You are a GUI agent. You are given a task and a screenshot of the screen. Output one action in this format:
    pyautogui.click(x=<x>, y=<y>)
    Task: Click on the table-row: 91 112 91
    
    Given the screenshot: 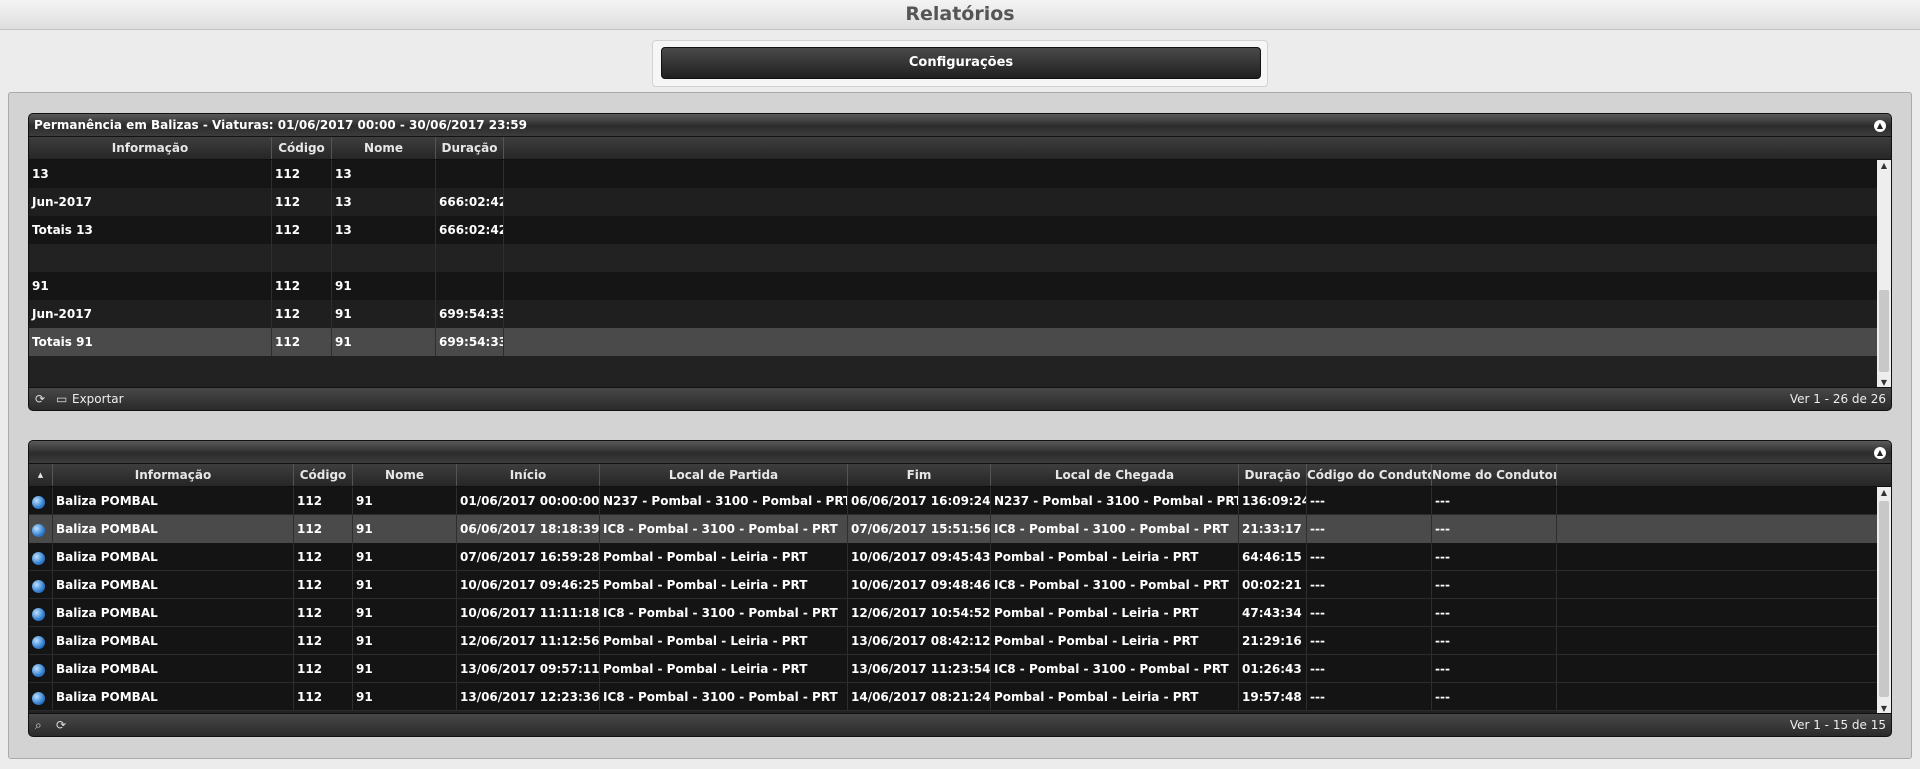 What is the action you would take?
    pyautogui.click(x=960, y=286)
    